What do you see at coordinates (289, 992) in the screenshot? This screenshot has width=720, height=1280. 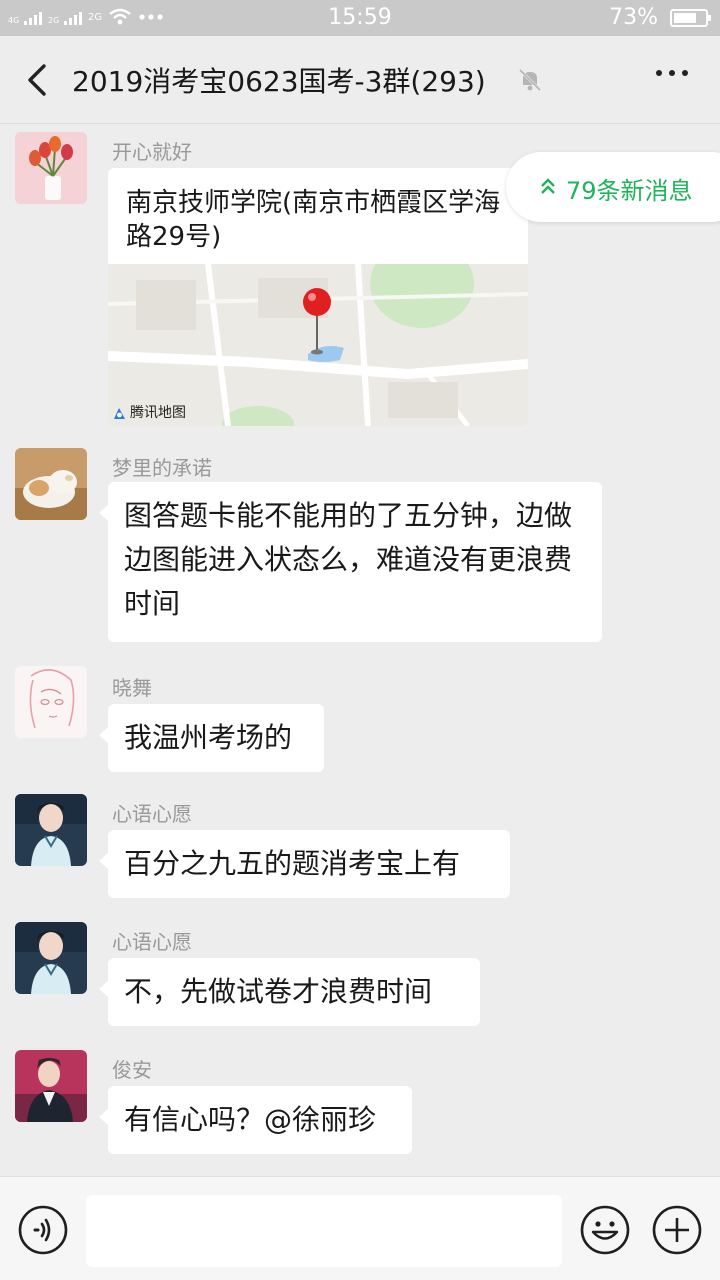 I see `message-bubble: 不，先做试卷才浪费时间` at bounding box center [289, 992].